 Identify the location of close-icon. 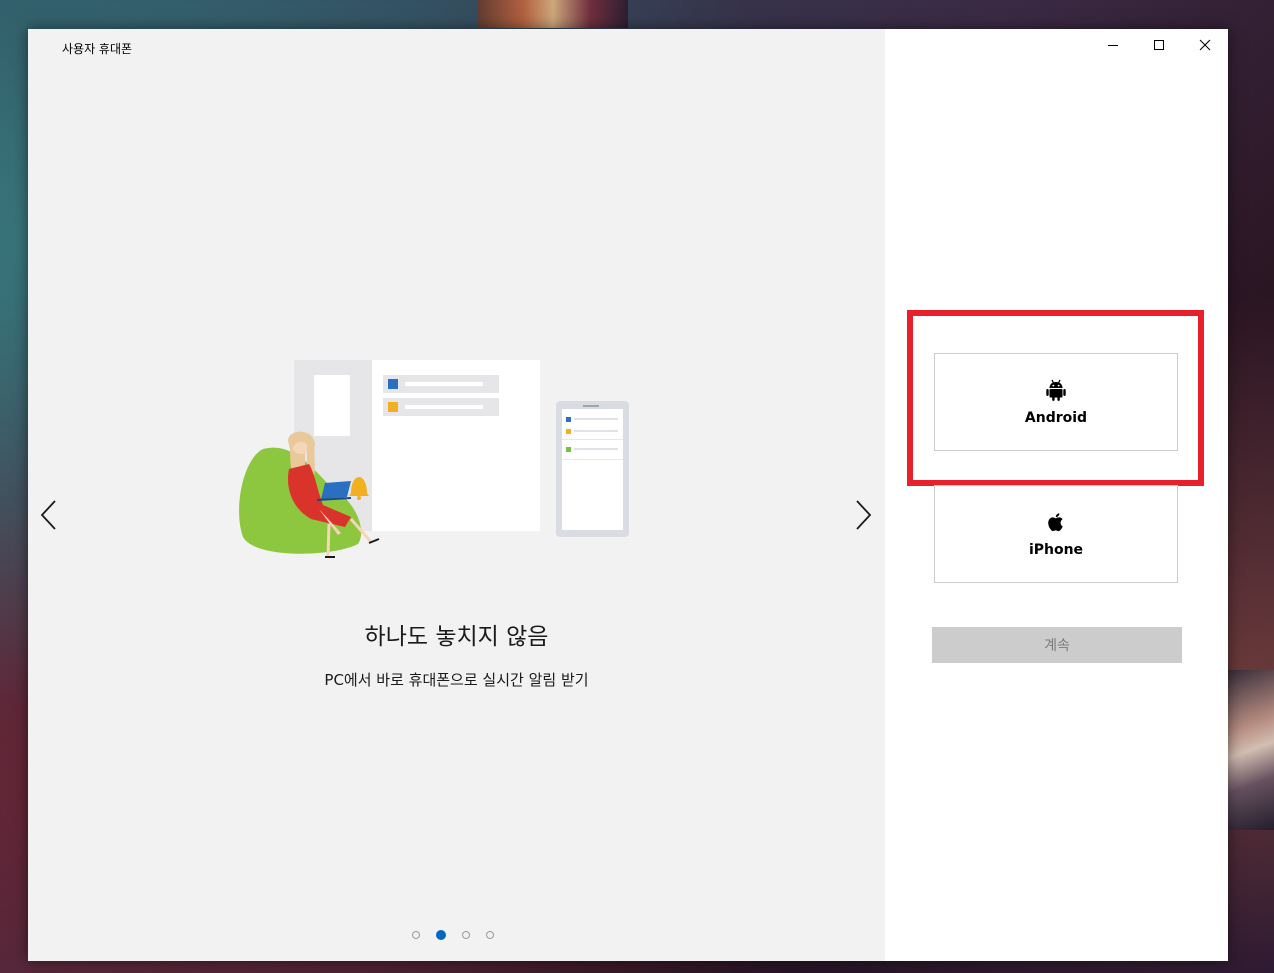
(1205, 45).